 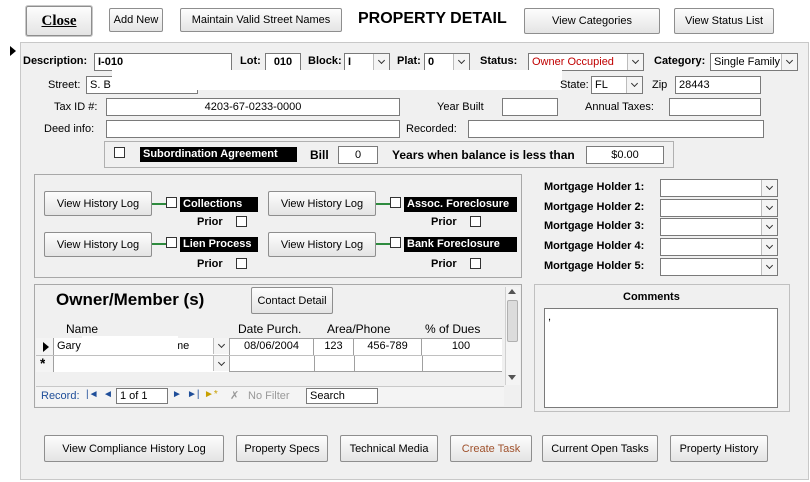 What do you see at coordinates (388, 346) in the screenshot?
I see `owner-phone: 456-789` at bounding box center [388, 346].